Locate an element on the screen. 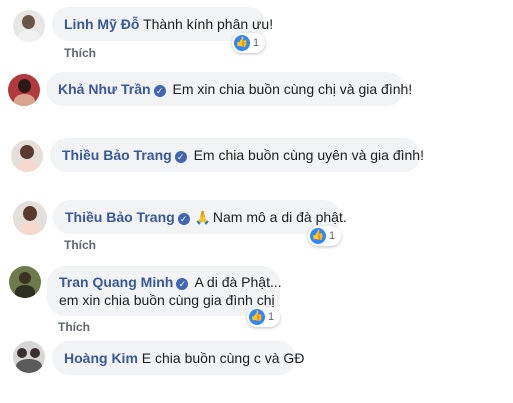 The height and width of the screenshot is (403, 513). comment-text: Thành kính phân ưu! is located at coordinates (208, 24).